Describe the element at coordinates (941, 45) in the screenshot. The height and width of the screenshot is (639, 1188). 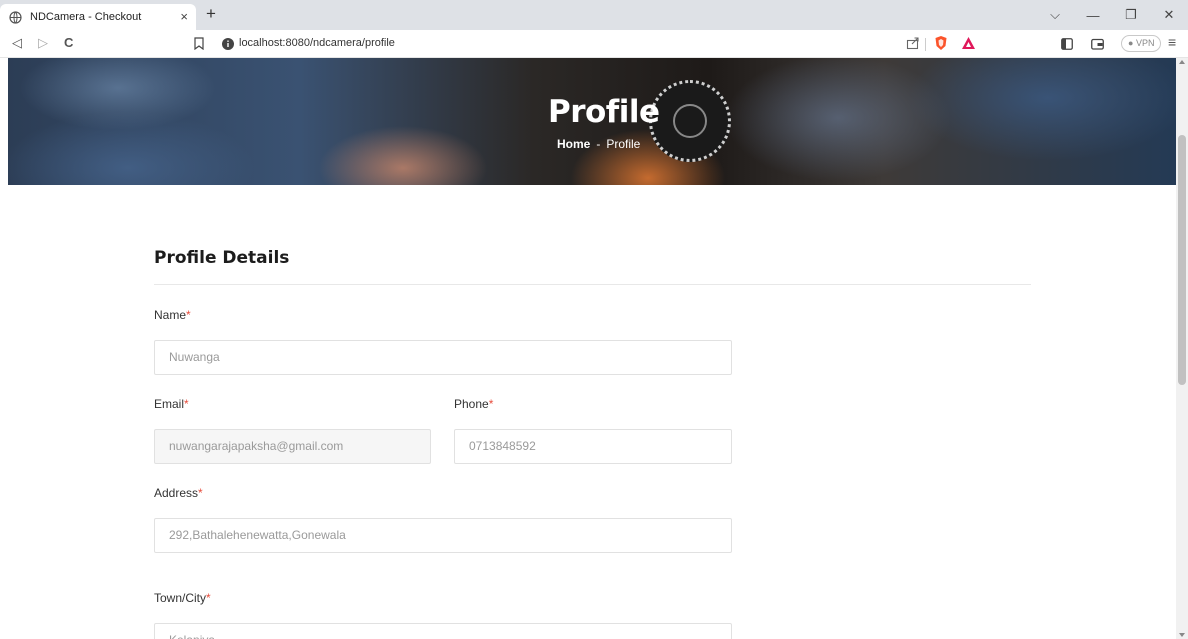
I see `brave-shield-icon` at that location.